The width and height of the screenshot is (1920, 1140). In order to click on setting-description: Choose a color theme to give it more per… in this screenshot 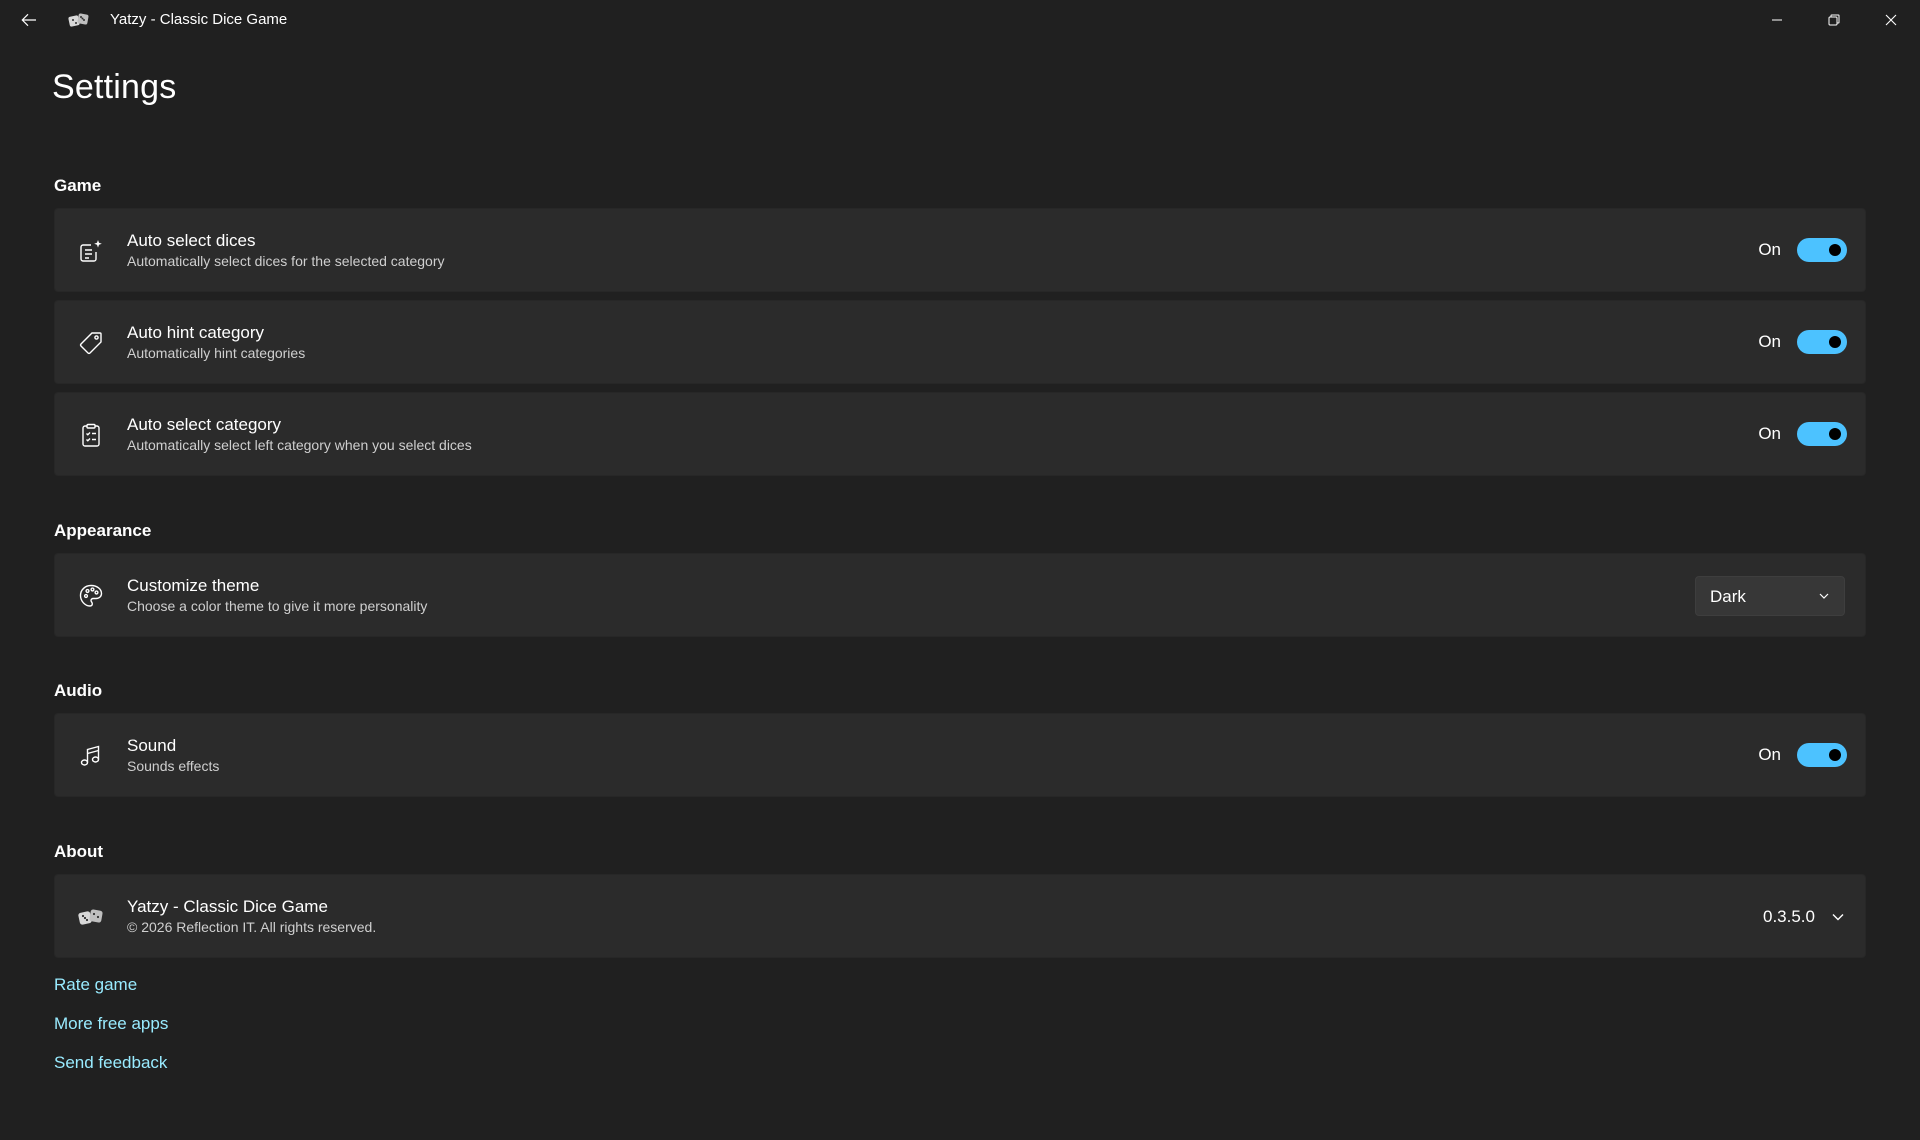, I will do `click(277, 606)`.